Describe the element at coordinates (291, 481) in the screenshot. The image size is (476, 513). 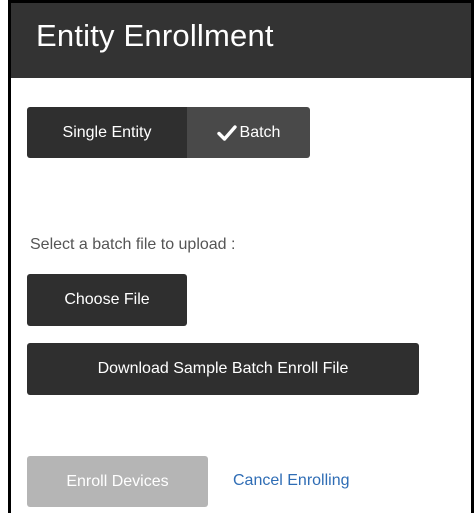
I see `cancel-enrolling-link: Cancel Enrolling` at that location.